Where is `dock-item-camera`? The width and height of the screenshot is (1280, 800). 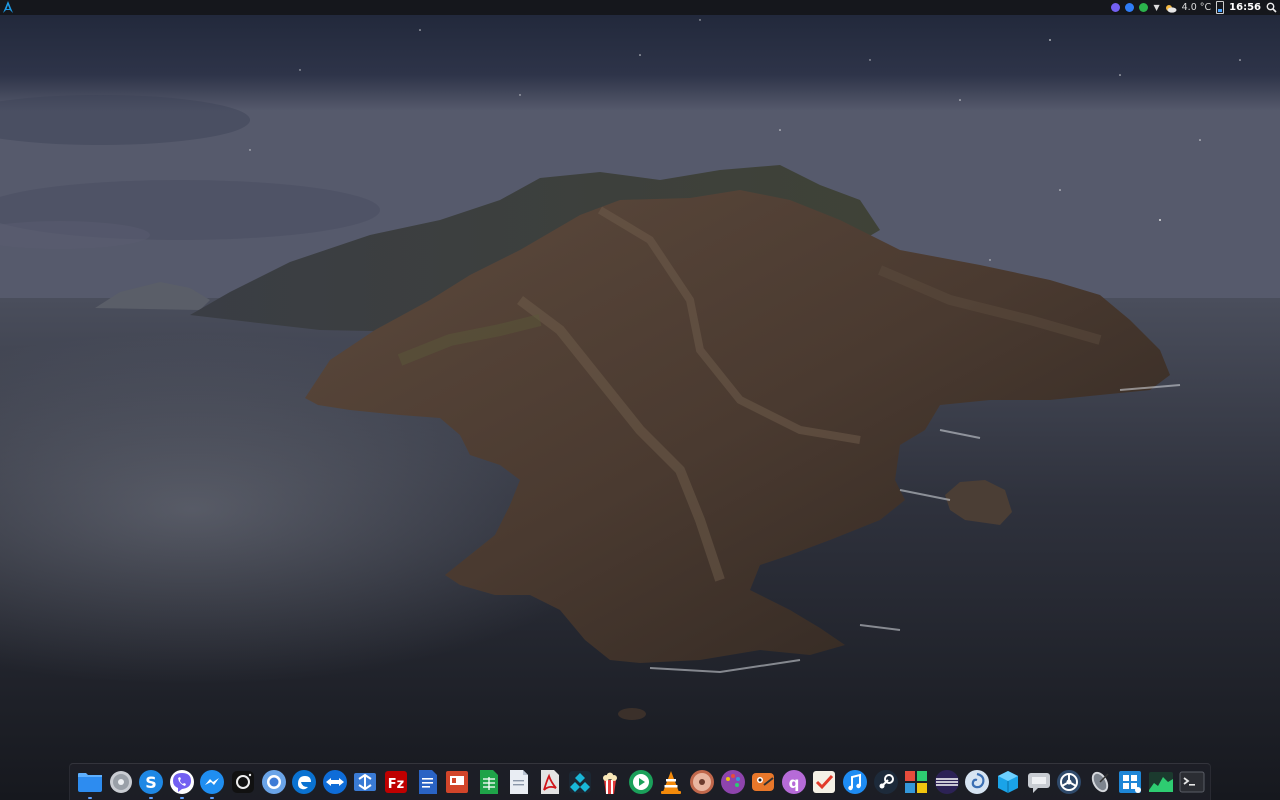
dock-item-camera is located at coordinates (243, 782).